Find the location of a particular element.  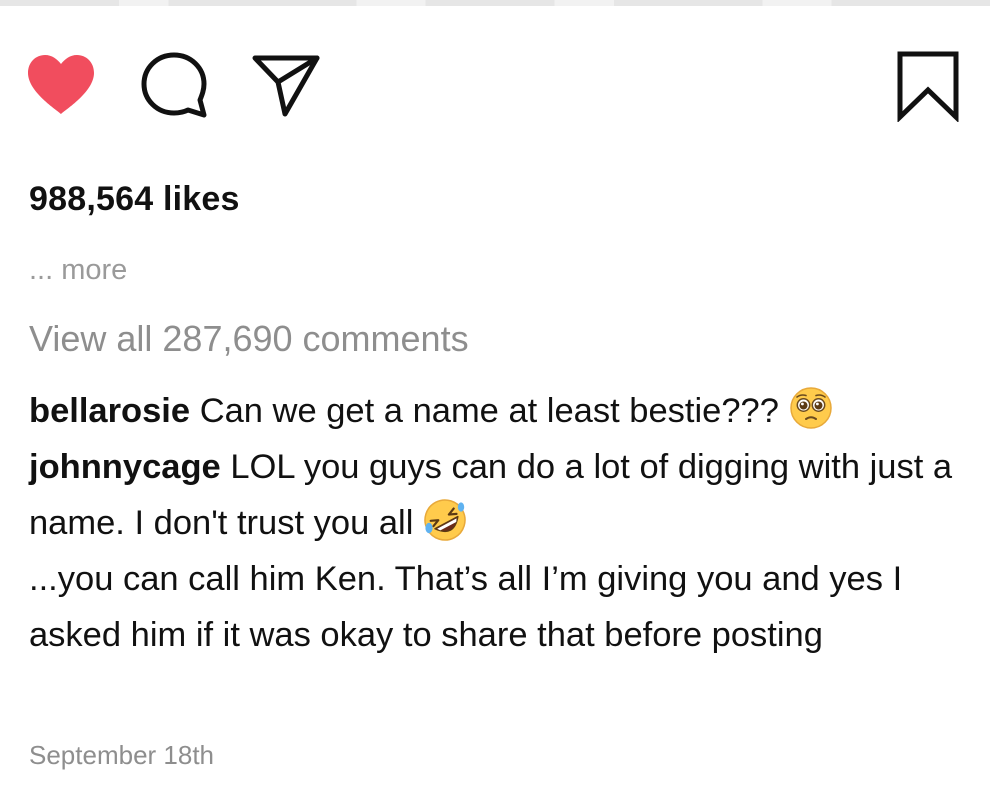

rolling-on-floor-laughing-emoji is located at coordinates (445, 520).